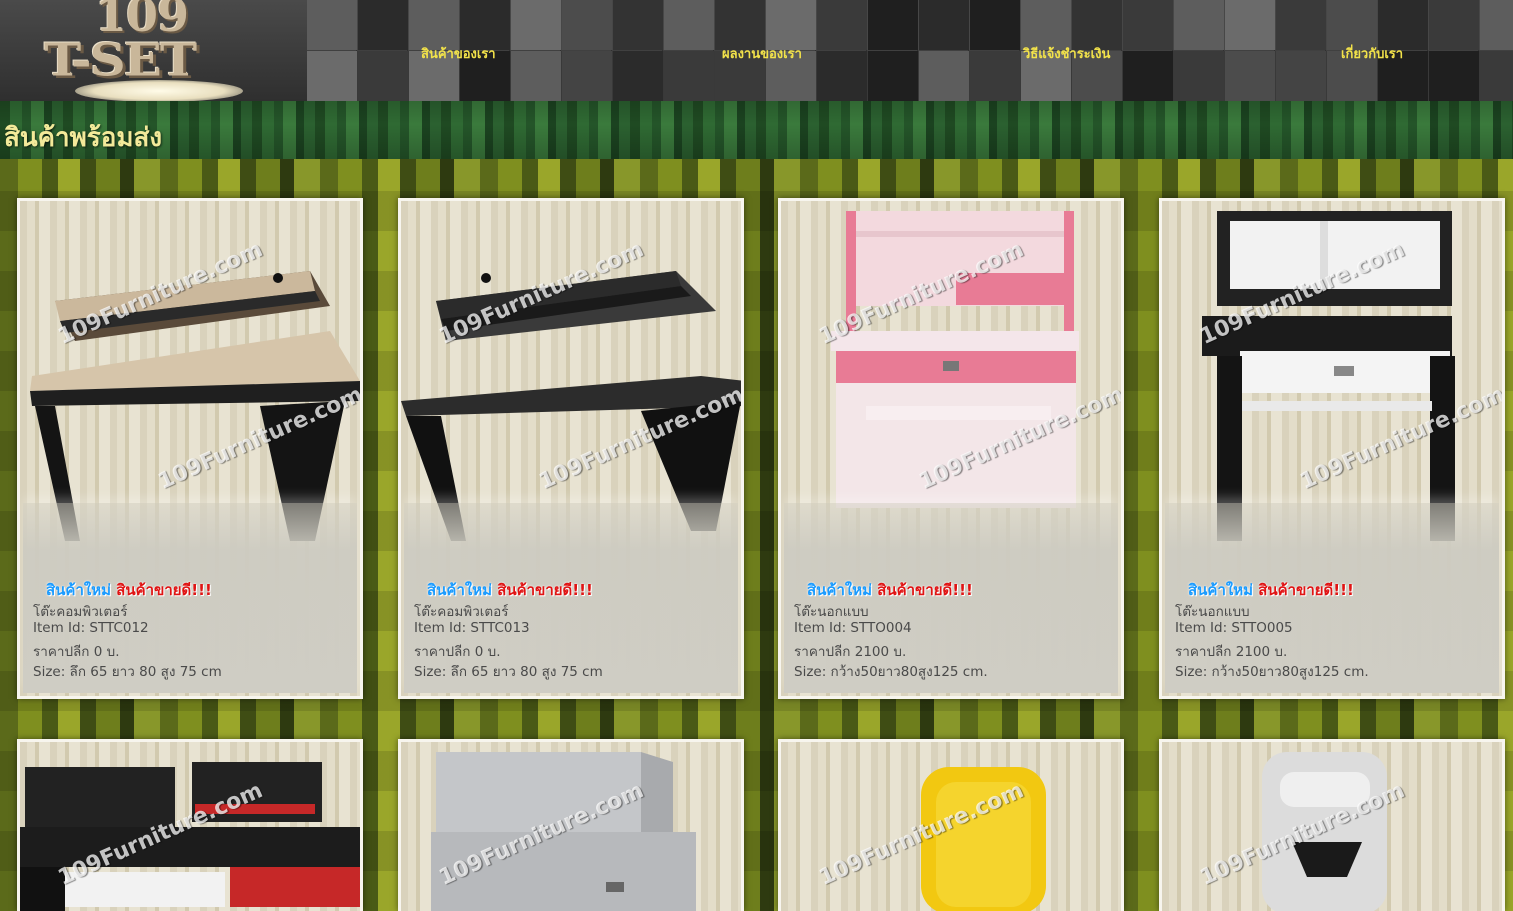  I want to click on product-item-id: Item Id: STTC013, so click(472, 628).